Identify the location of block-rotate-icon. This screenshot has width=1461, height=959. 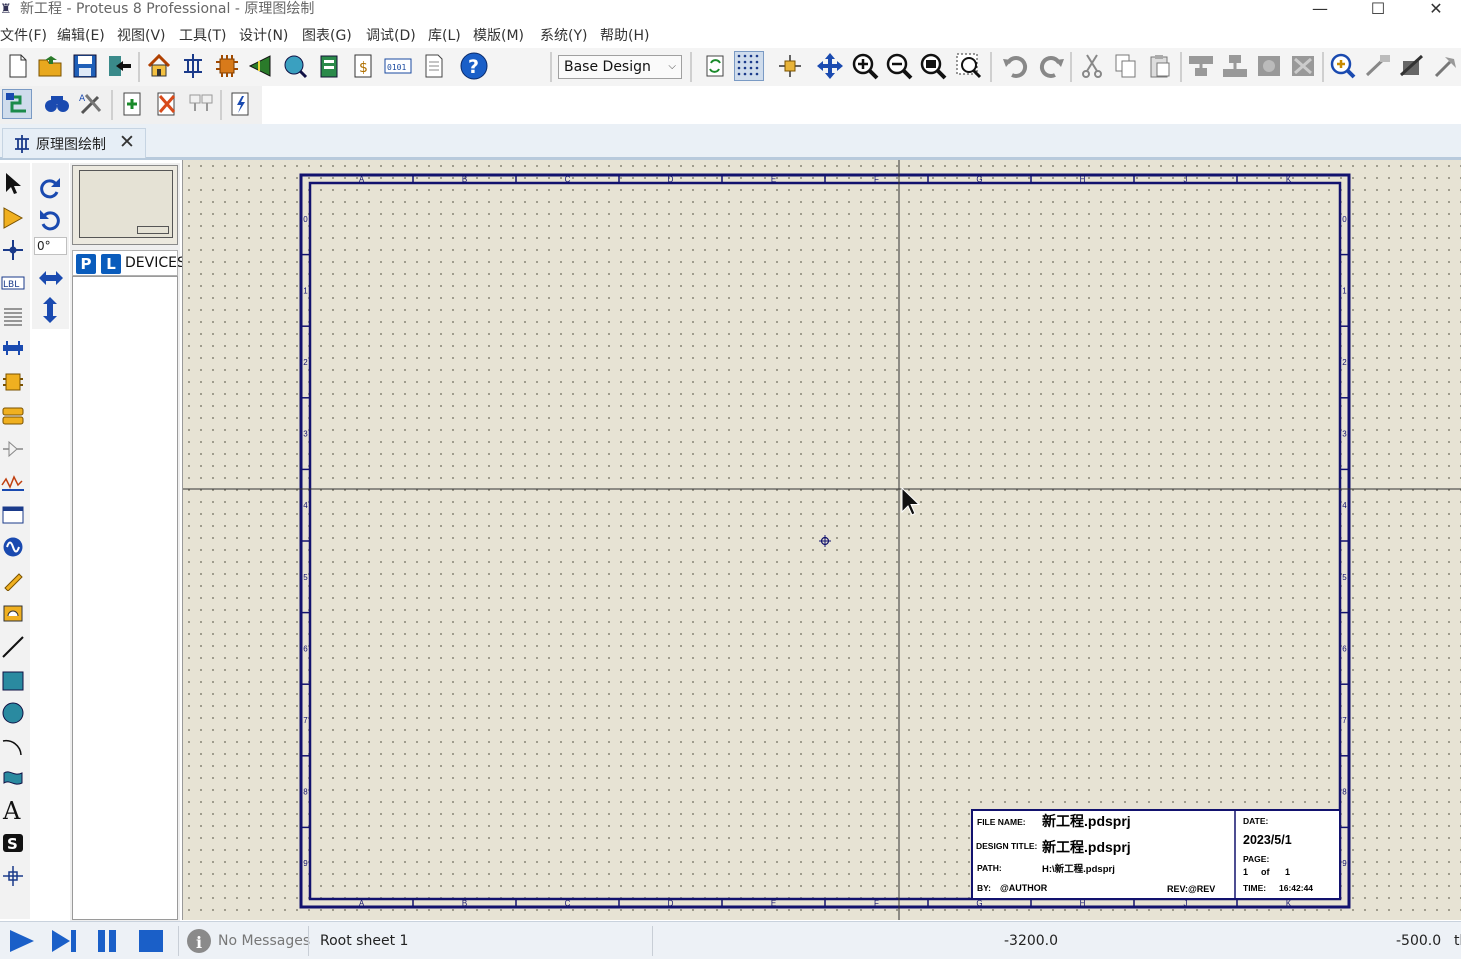
(1269, 66).